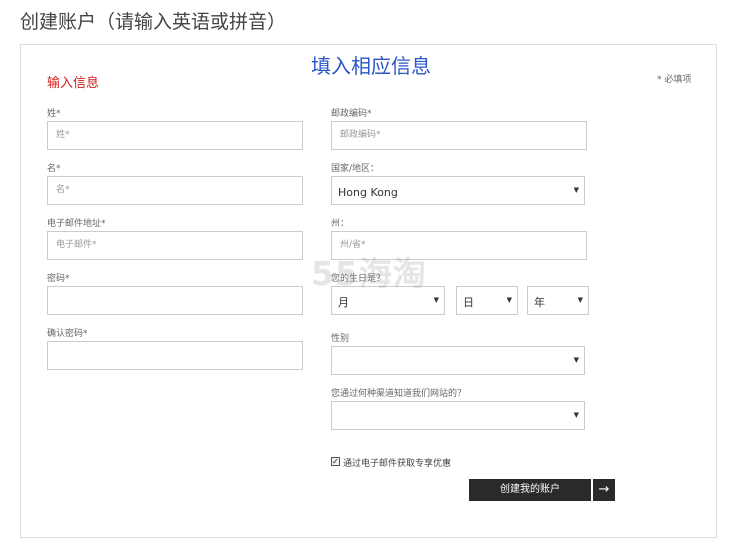 The image size is (749, 541). Describe the element at coordinates (76, 224) in the screenshot. I see `email-label: 电子邮件地址*` at that location.